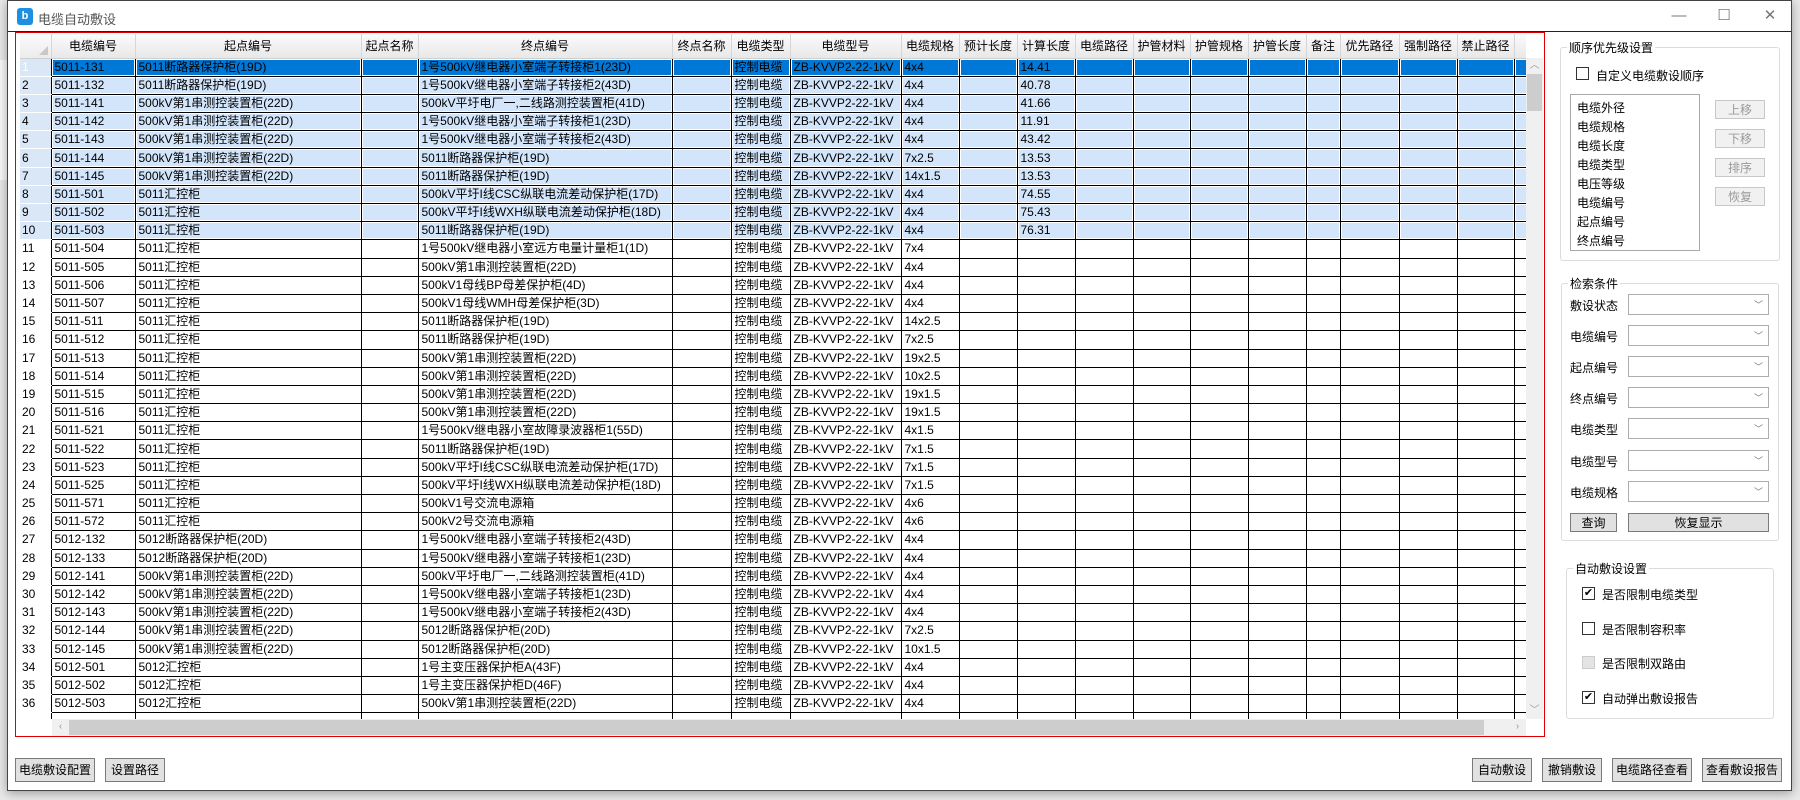  What do you see at coordinates (248, 540) in the screenshot?
I see `cell-start-no: 5012断路器保护柜(20D)` at bounding box center [248, 540].